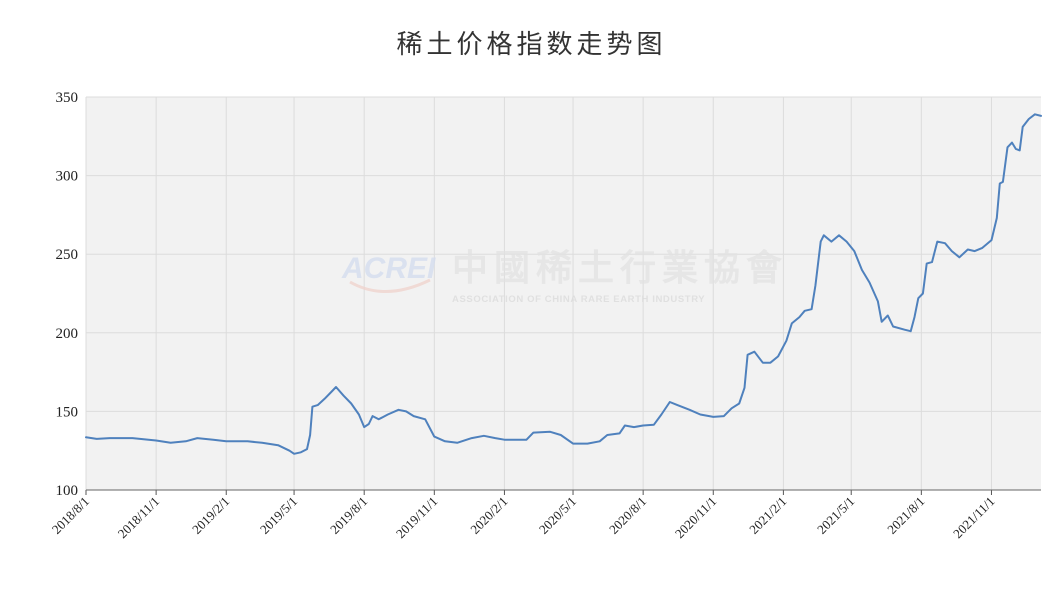 This screenshot has height=603, width=1063. I want to click on watermark-logo: ACREI, so click(388, 268).